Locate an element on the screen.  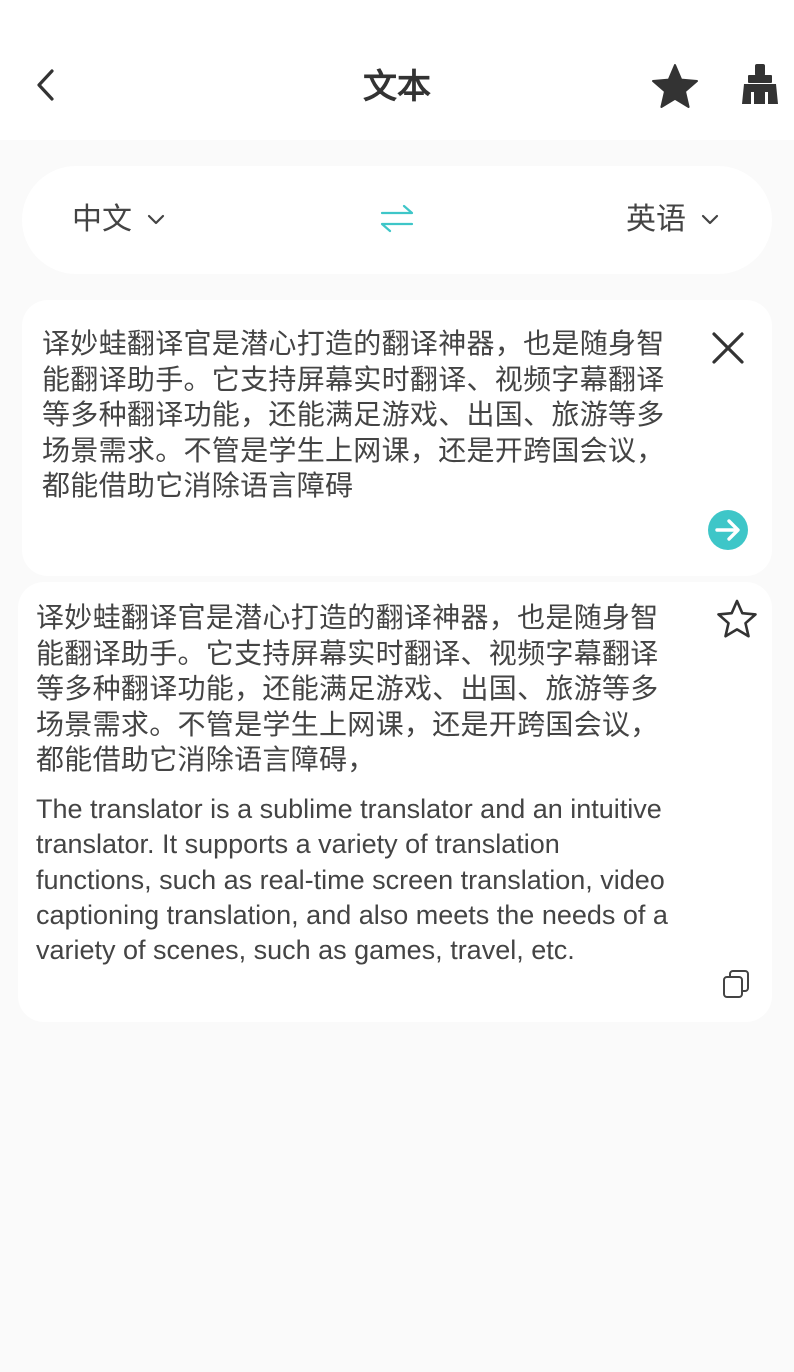
star-filled-icon is located at coordinates (675, 87).